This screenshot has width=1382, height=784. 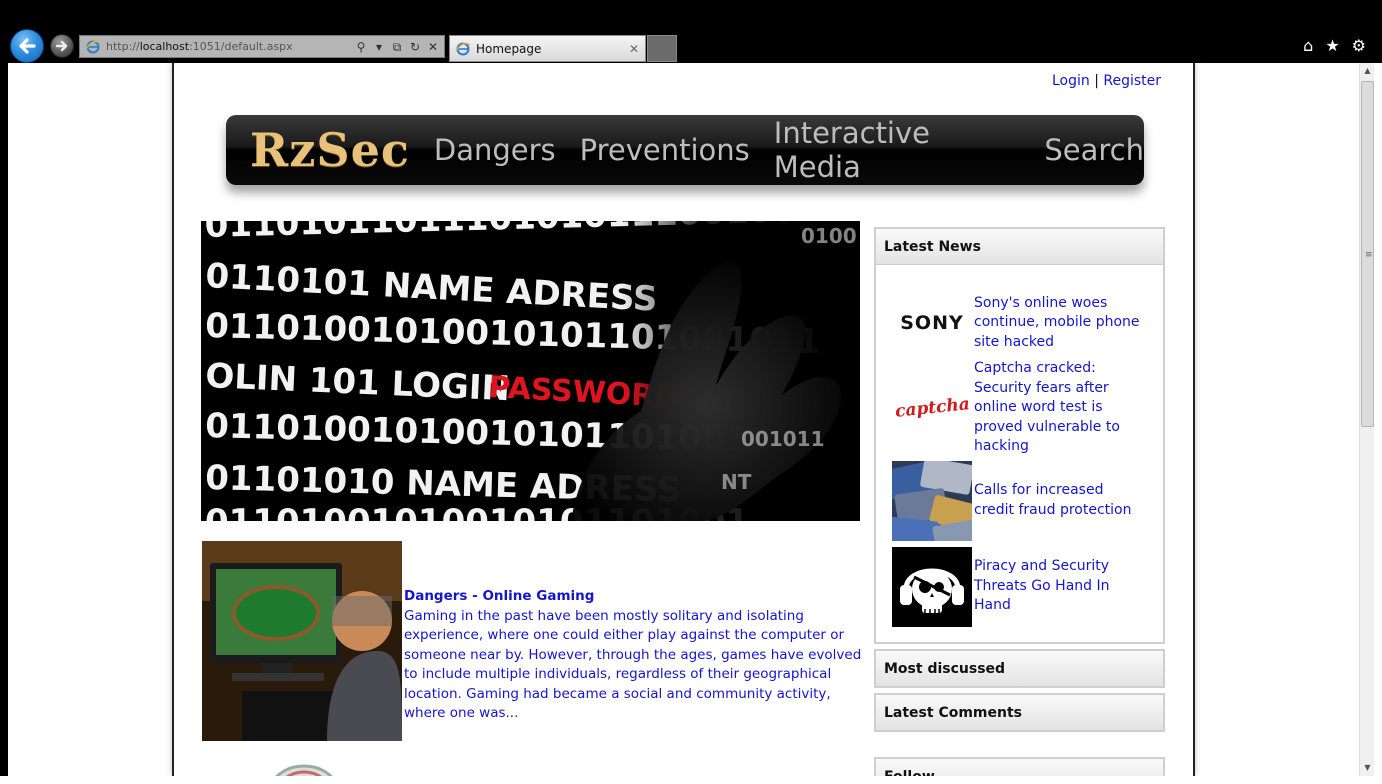 What do you see at coordinates (495, 150) in the screenshot?
I see `nav-item-dangers: Dangers` at bounding box center [495, 150].